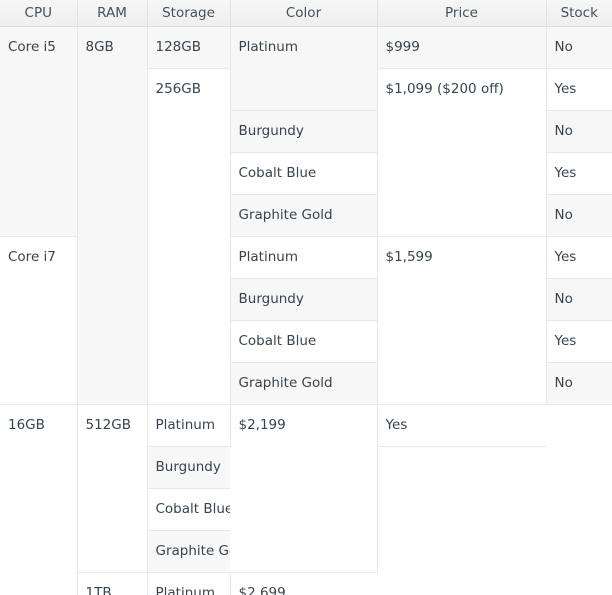  I want to click on cell-price: $2,199, so click(304, 488).